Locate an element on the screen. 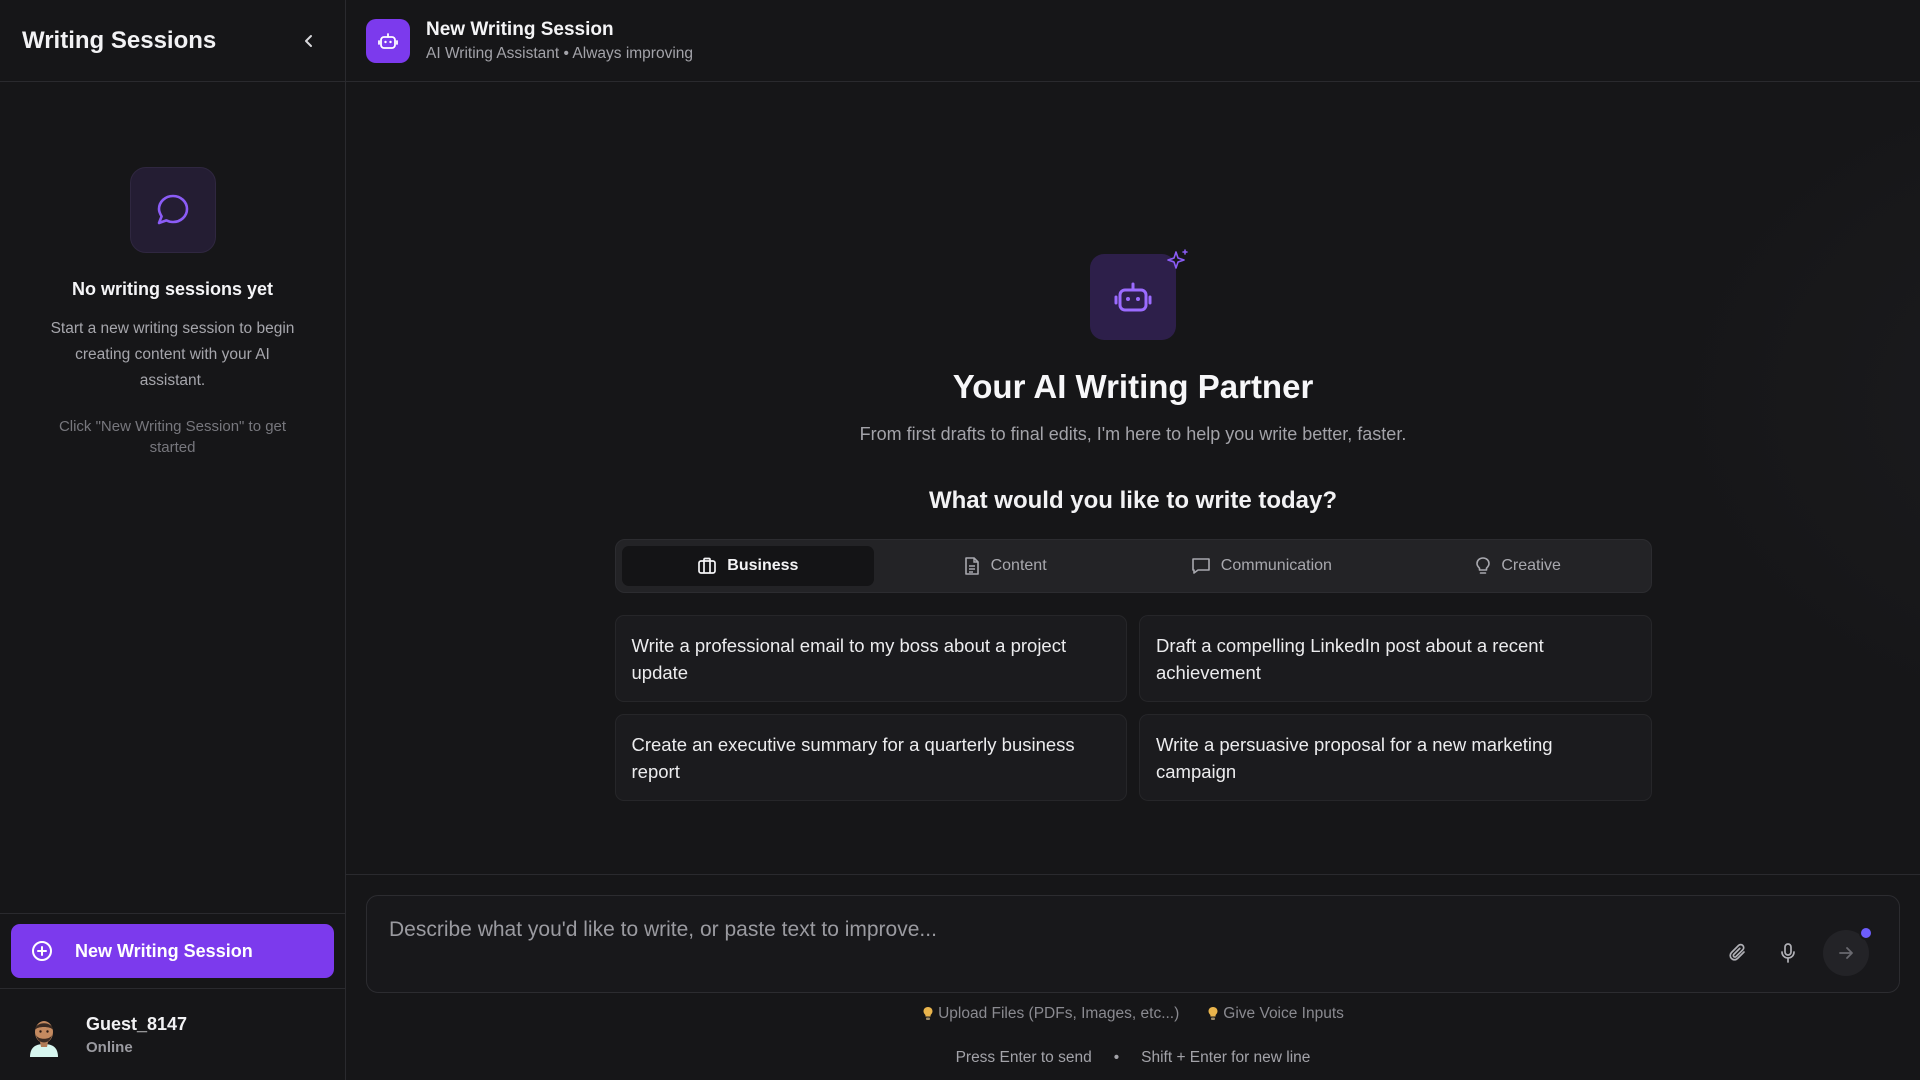  upload-hint: Upload Files (PDFs, Images, etc...) is located at coordinates (1050, 1014).